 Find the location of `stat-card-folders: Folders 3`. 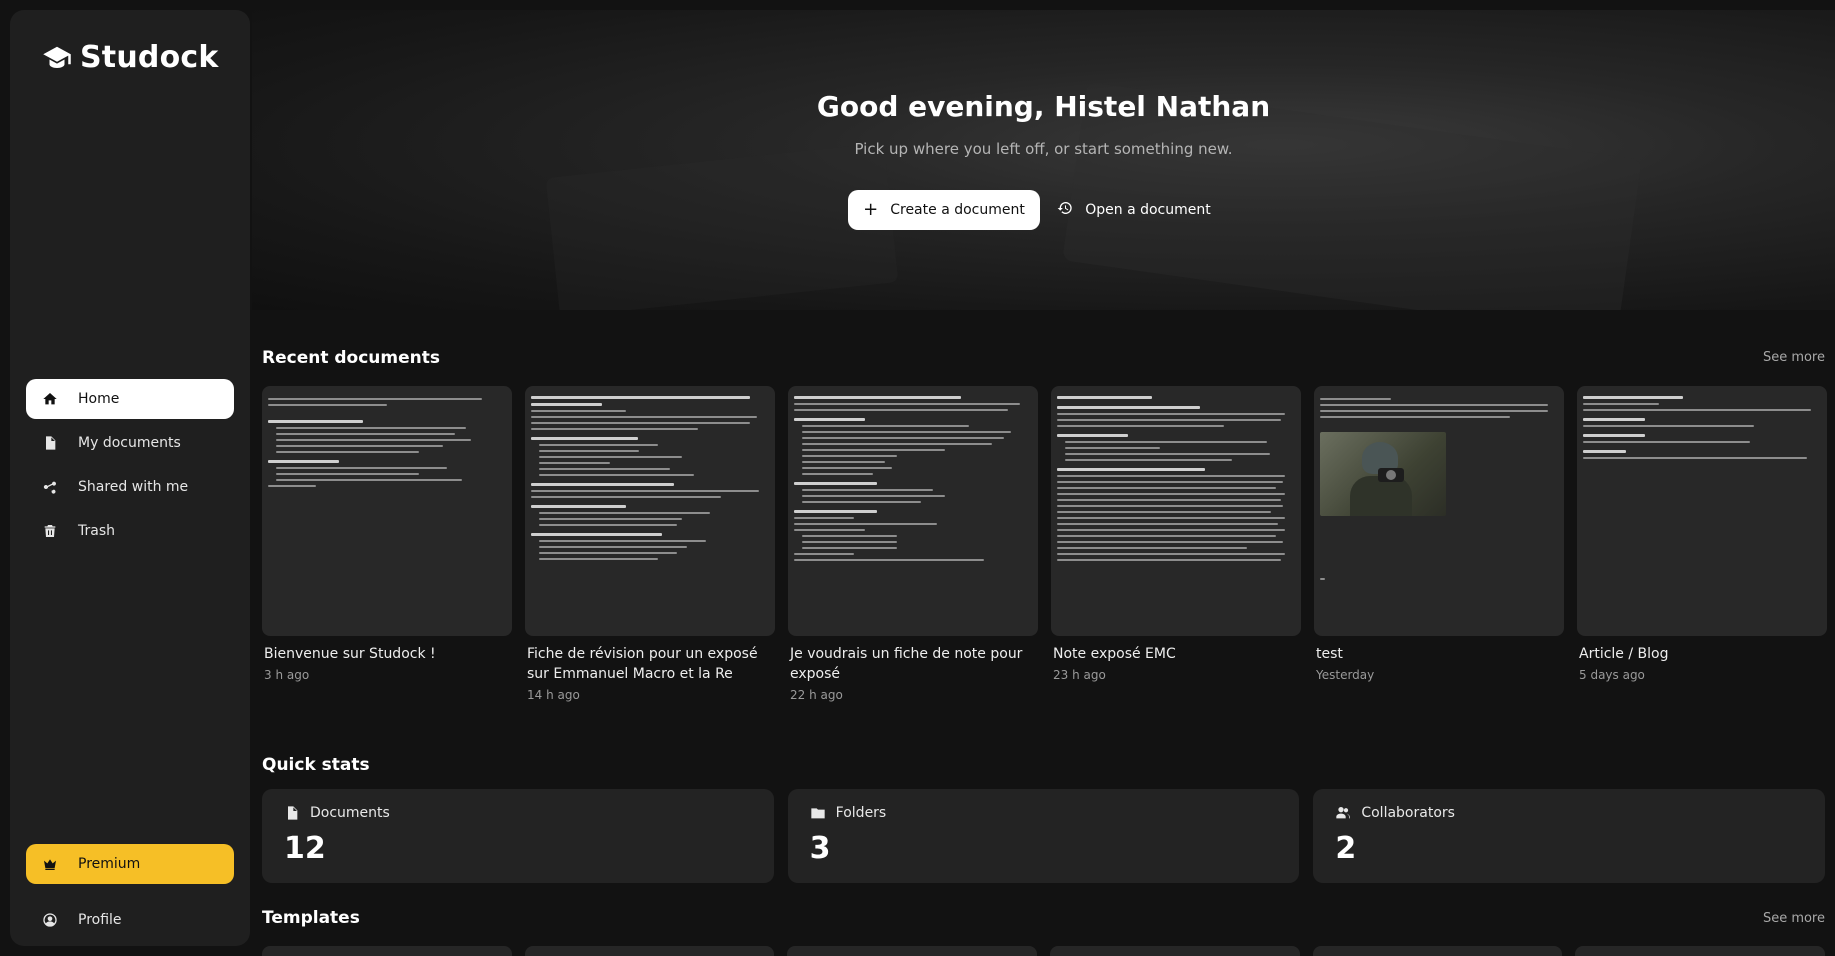

stat-card-folders: Folders 3 is located at coordinates (1043, 836).